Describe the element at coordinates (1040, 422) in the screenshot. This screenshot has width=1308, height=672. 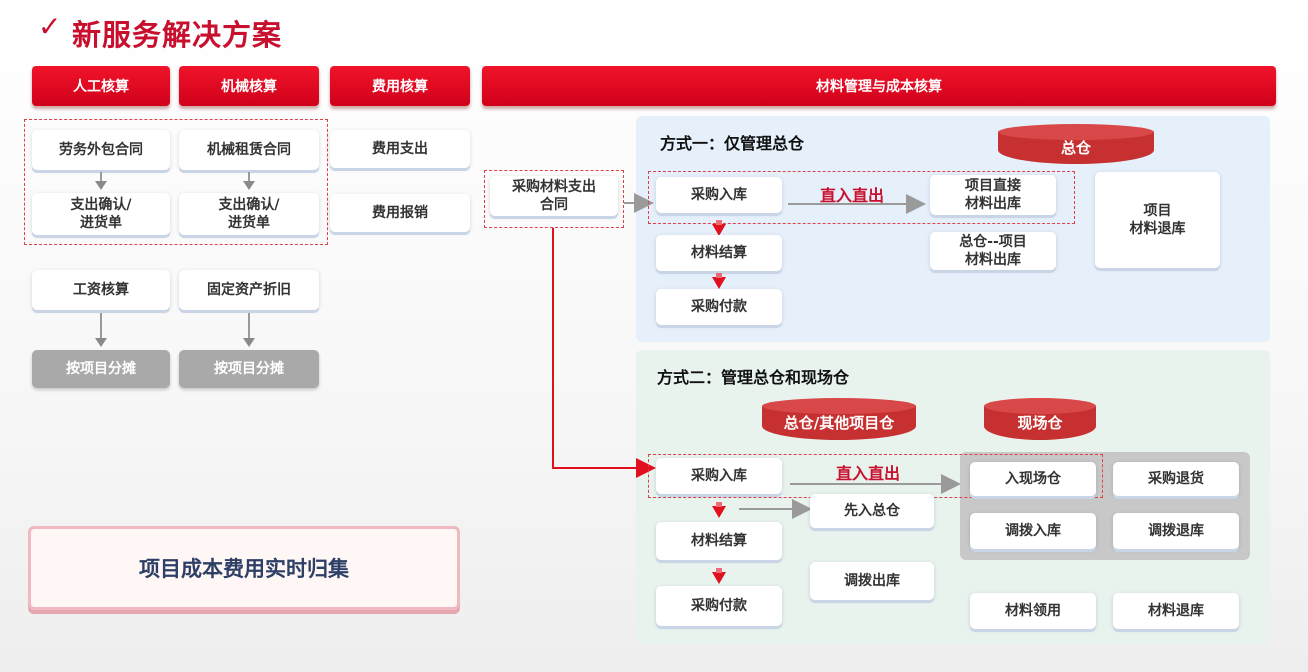
I see `warehouse-site-label: 现场仓` at that location.